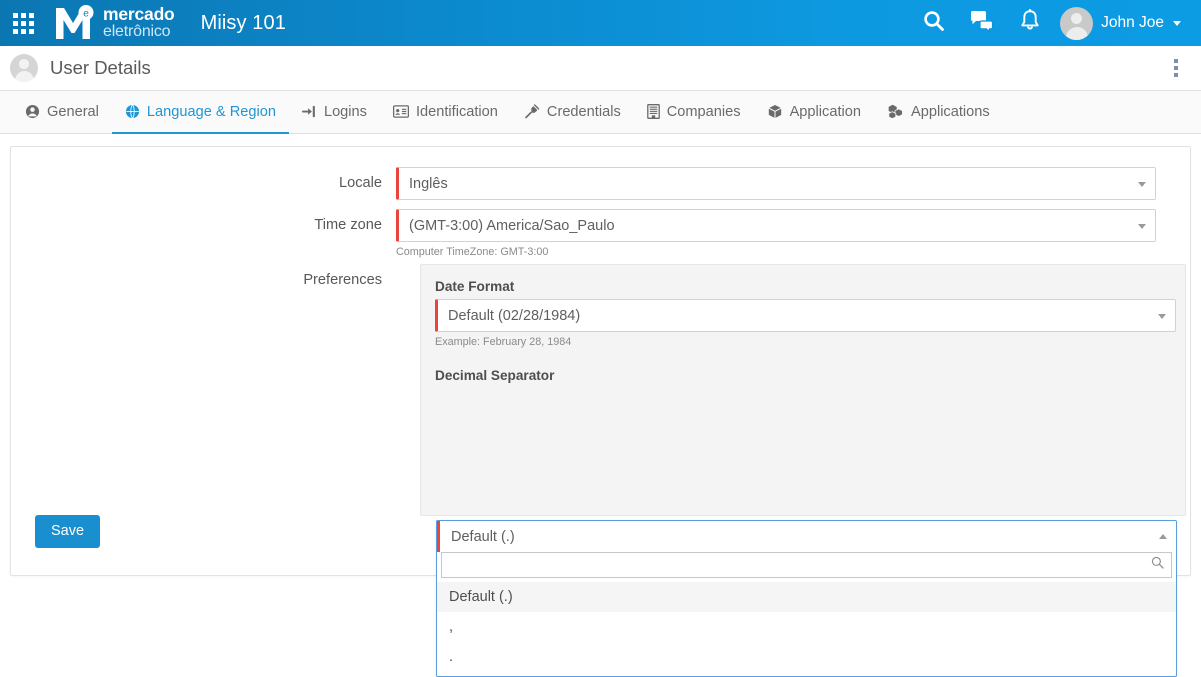  What do you see at coordinates (797, 565) in the screenshot?
I see `dropdown-search-input` at bounding box center [797, 565].